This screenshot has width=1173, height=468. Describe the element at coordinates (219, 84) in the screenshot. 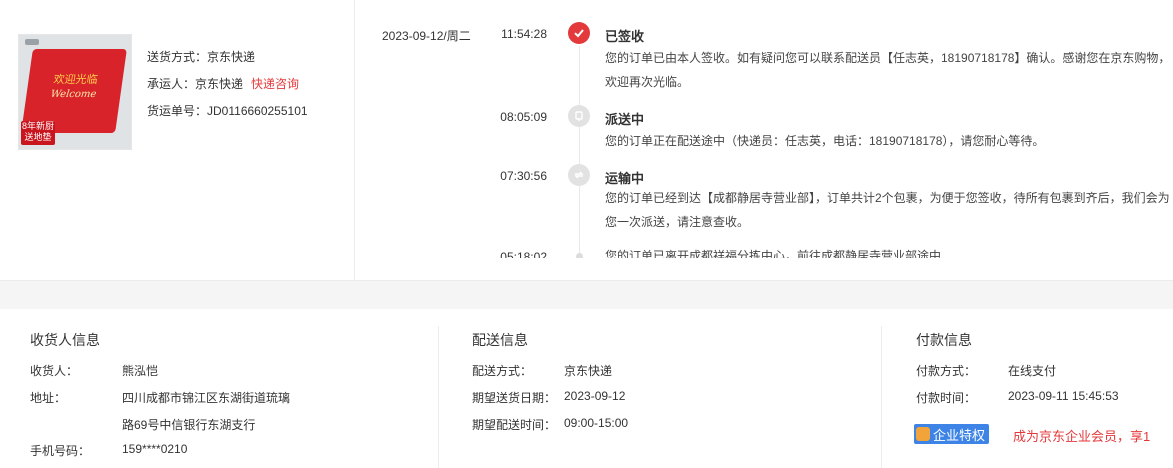

I see `carrier-value: 京东快递` at that location.